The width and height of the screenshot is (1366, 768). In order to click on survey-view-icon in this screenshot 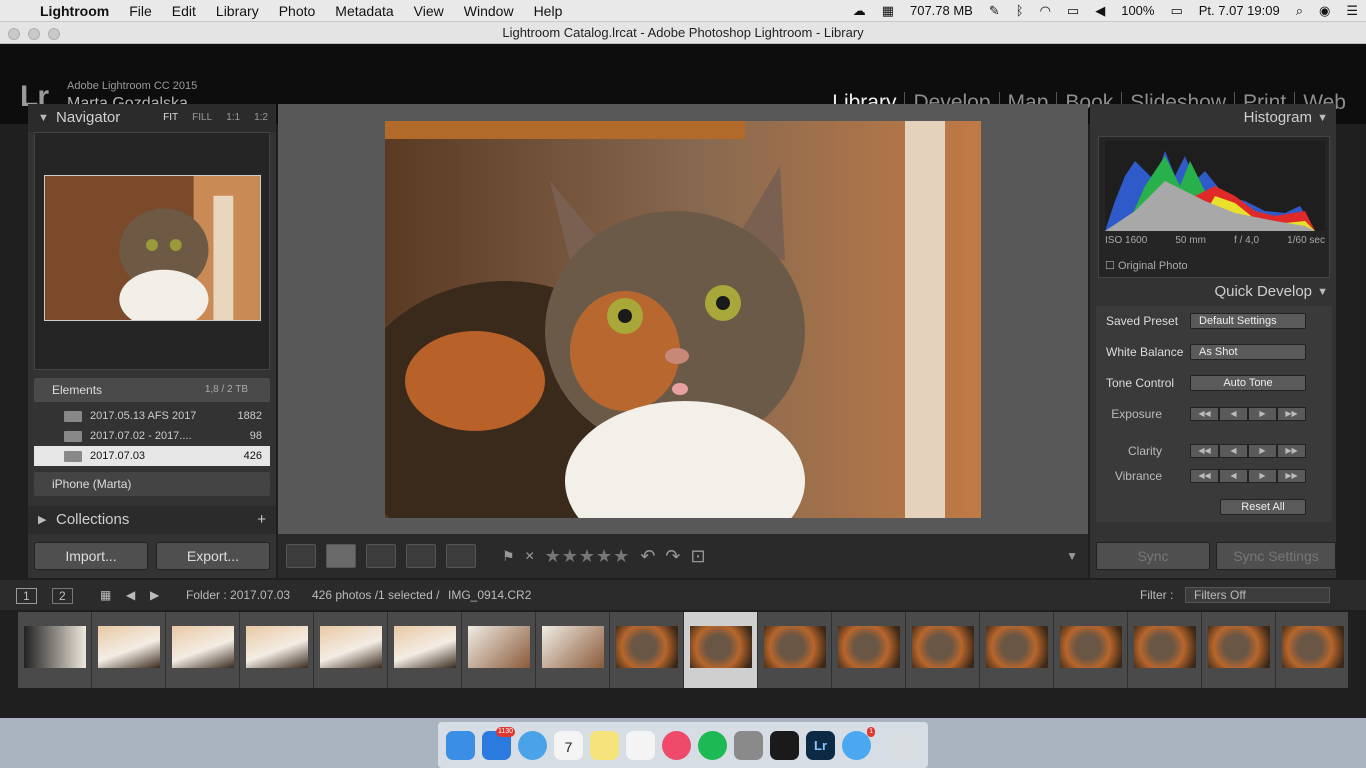, I will do `click(421, 556)`.